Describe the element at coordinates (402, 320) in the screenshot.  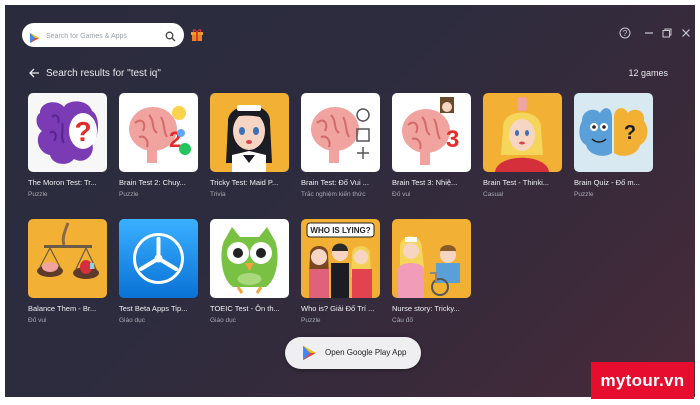
I see `game-category: Câu đố` at that location.